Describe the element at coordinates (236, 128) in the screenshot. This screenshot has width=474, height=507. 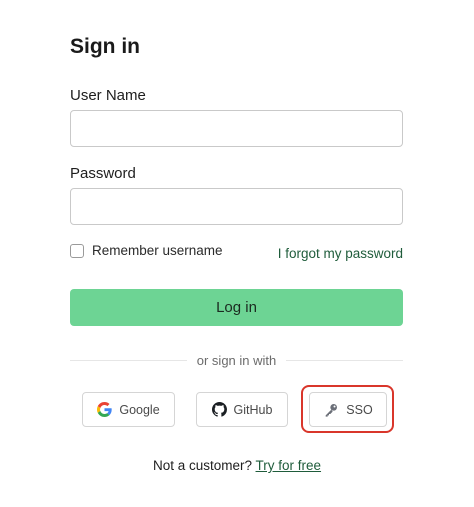
I see `username-input` at that location.